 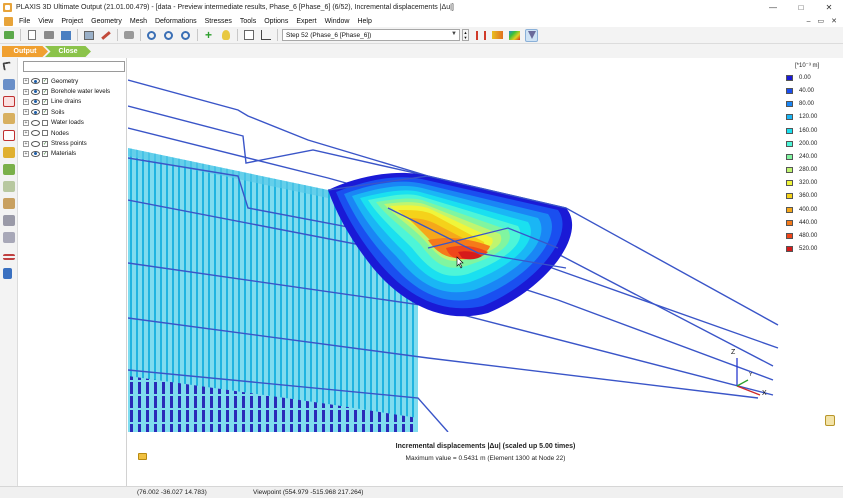 I want to click on maximize-button: □, so click(x=801, y=7).